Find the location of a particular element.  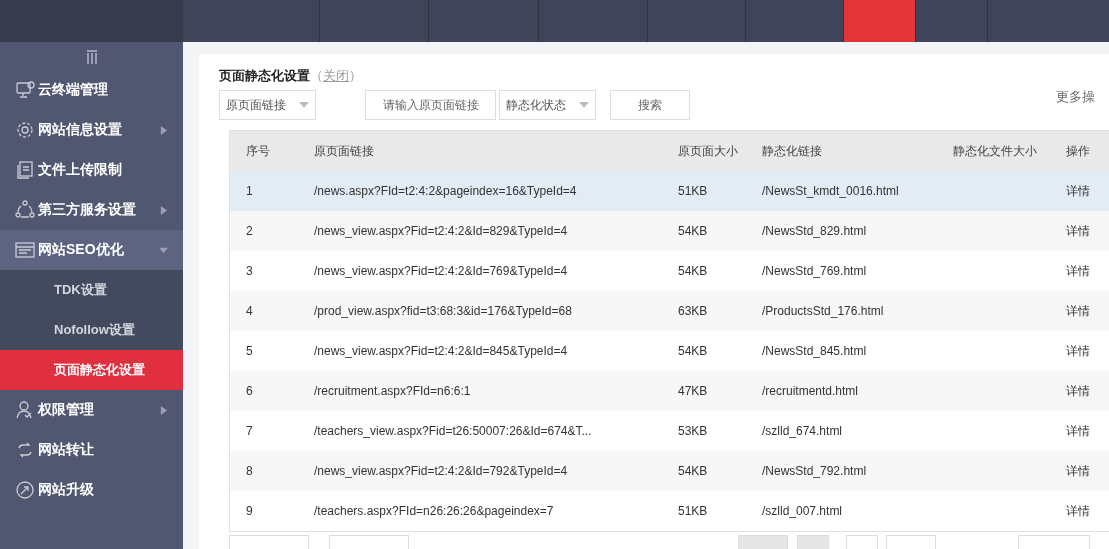

column-header: 静态化链接 is located at coordinates (792, 151).